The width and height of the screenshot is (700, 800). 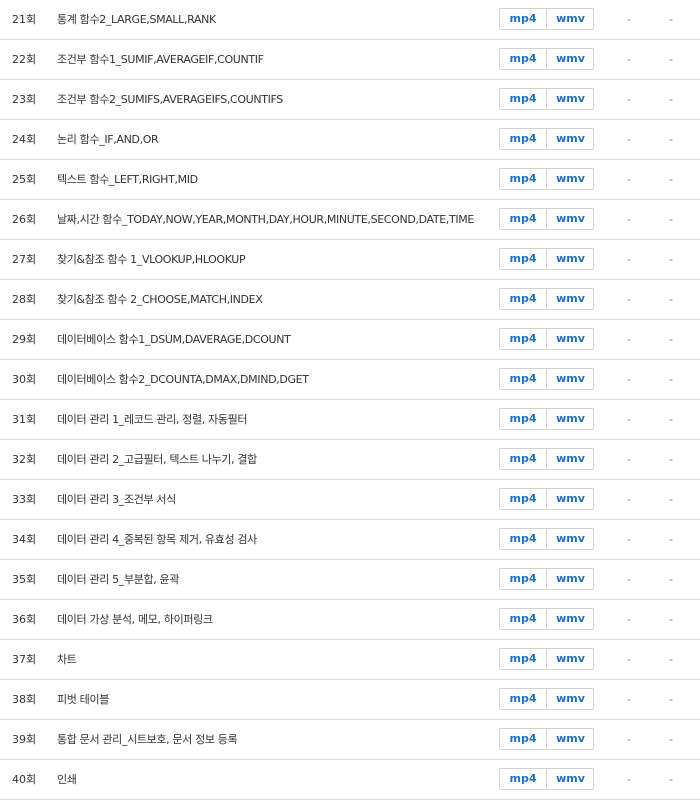 What do you see at coordinates (350, 580) in the screenshot?
I see `lecture-row: 35회 데이터 관리 5_부분합, 윤곽 mp4 wmv - -` at bounding box center [350, 580].